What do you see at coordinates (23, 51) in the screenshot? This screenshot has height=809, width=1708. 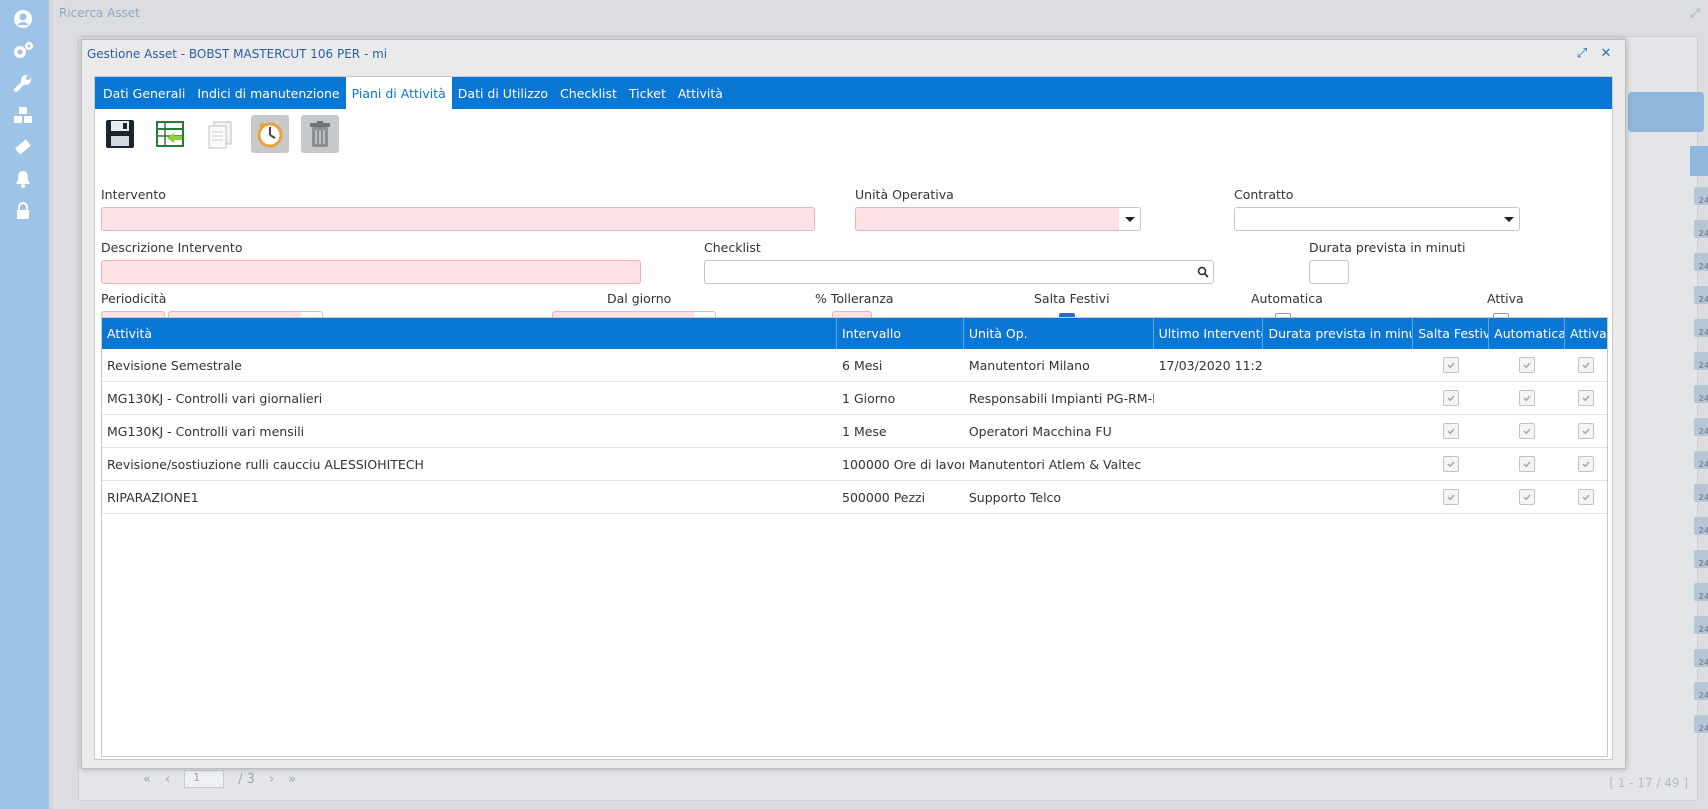 I see `settings-icon` at bounding box center [23, 51].